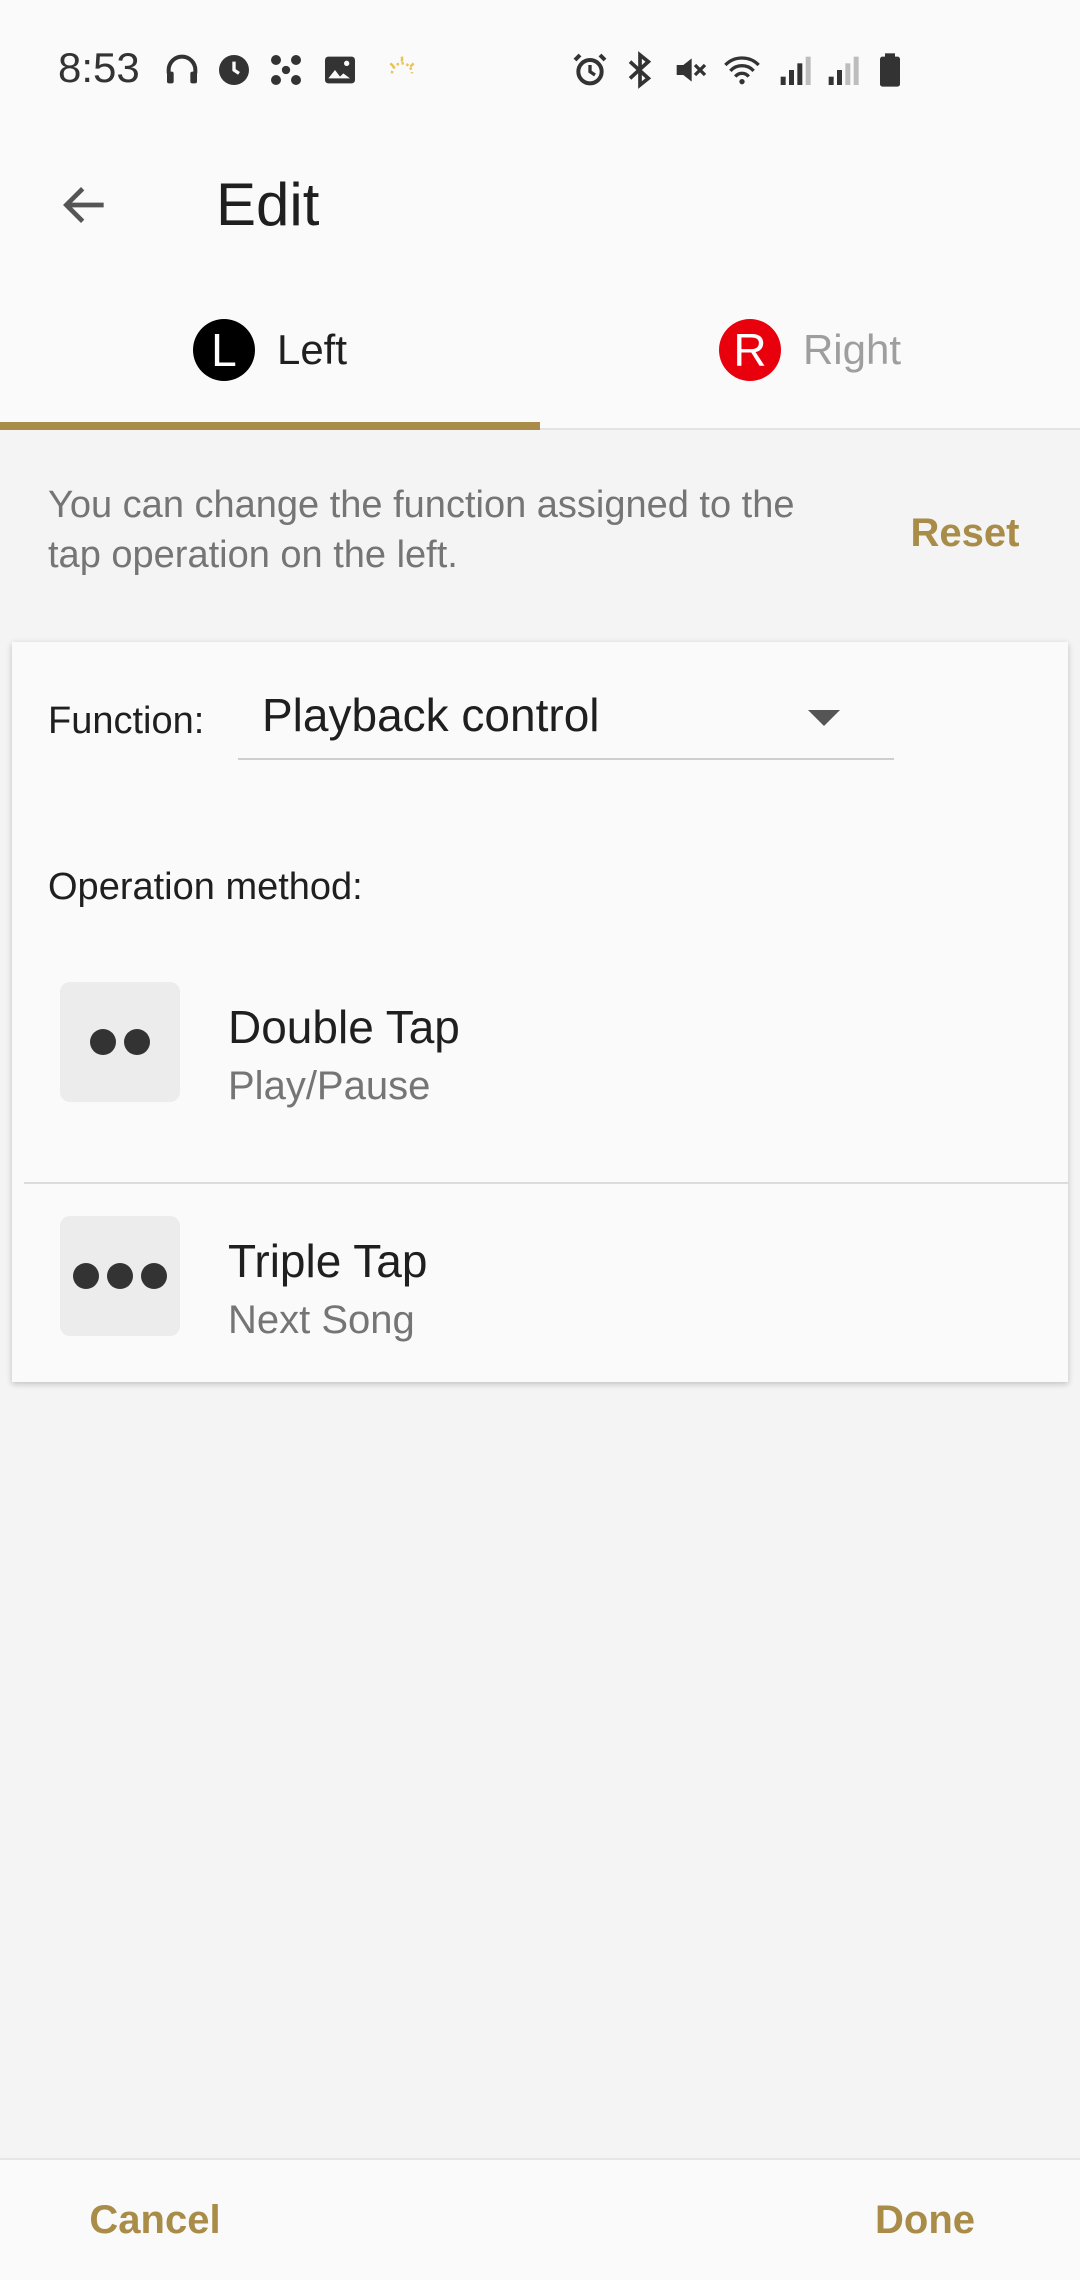  What do you see at coordinates (99, 67) in the screenshot?
I see `status-time: 8:53` at bounding box center [99, 67].